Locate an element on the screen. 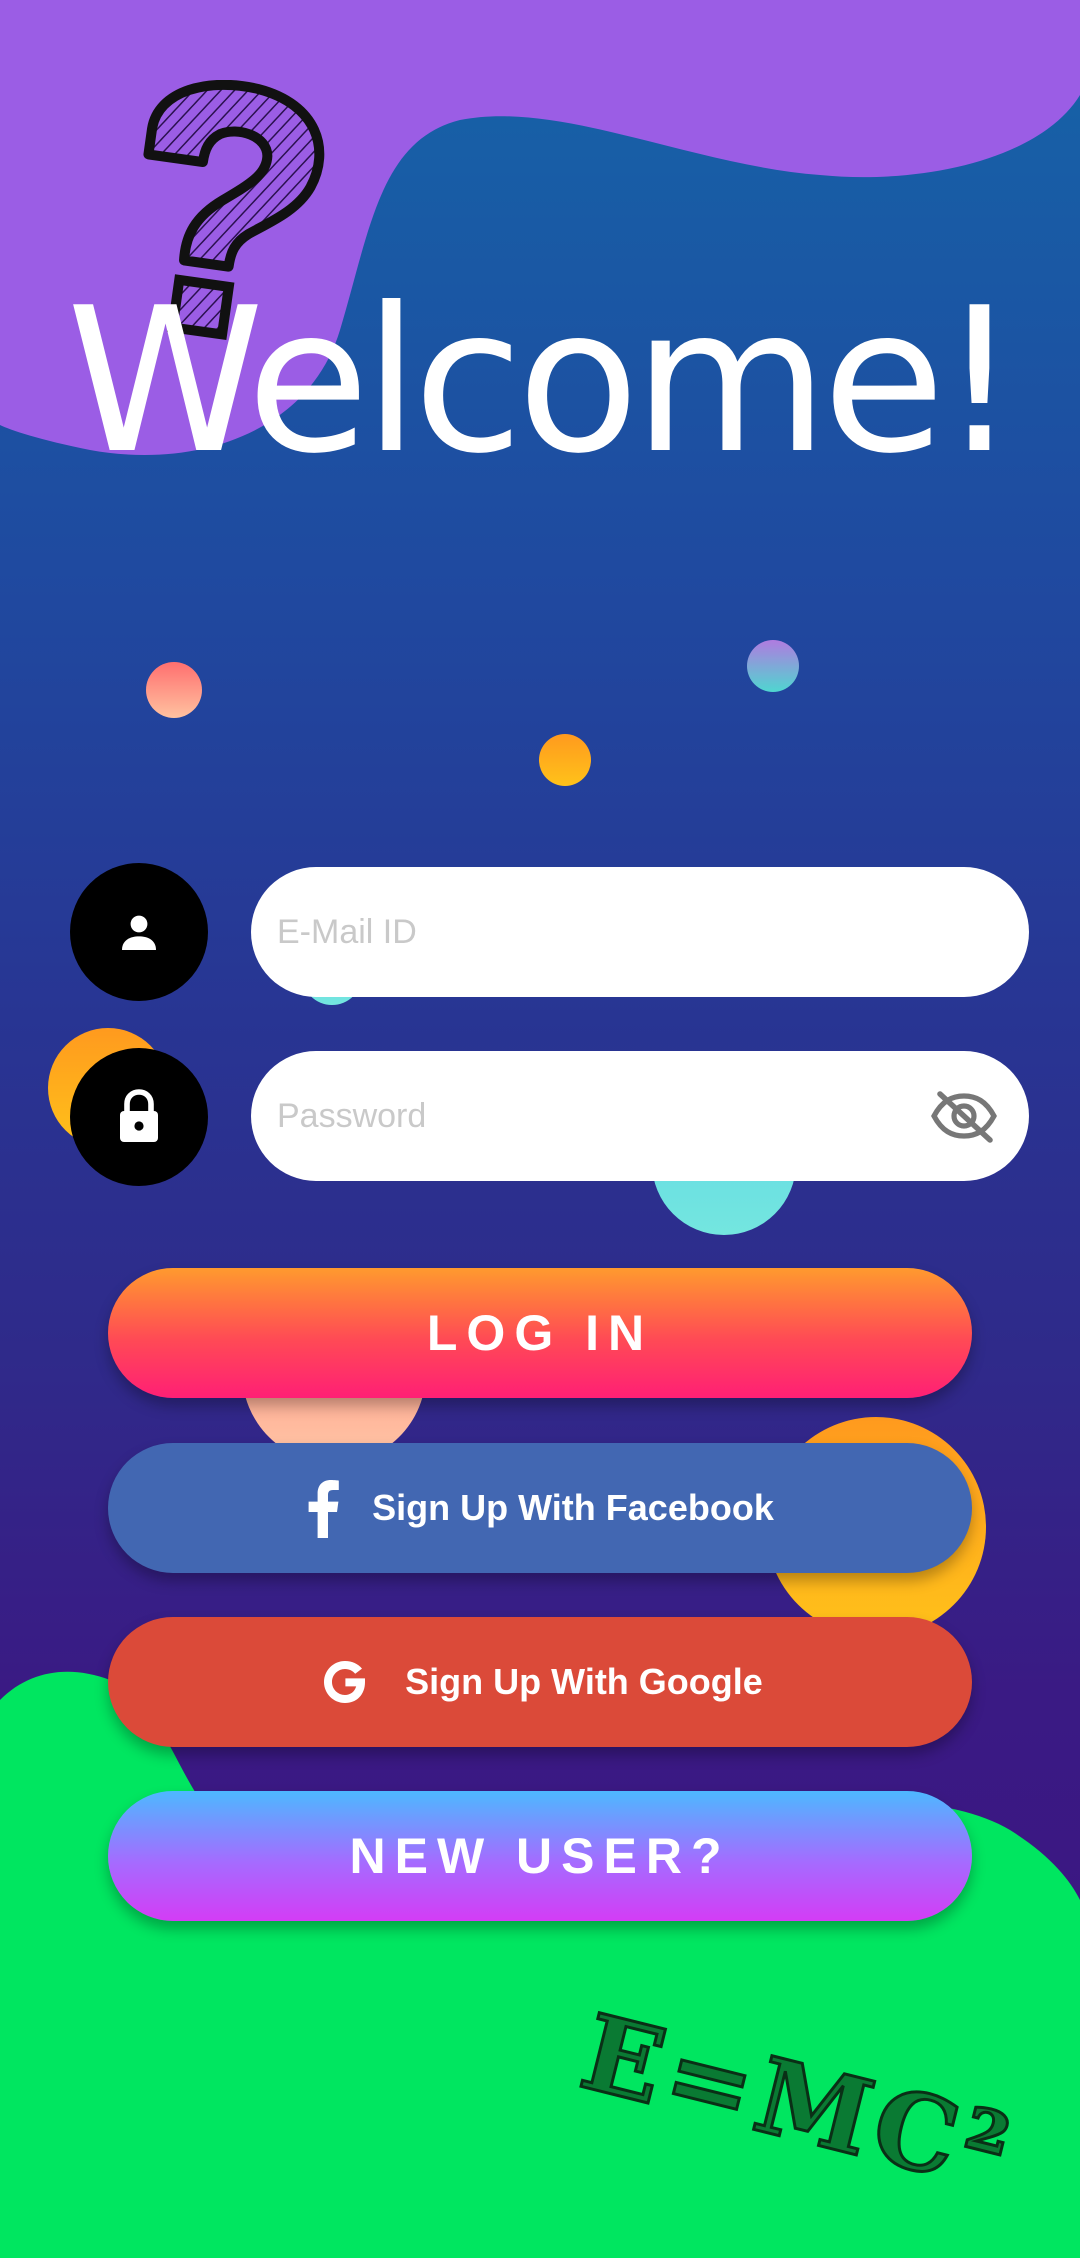 The height and width of the screenshot is (2258, 1080). login-button: LOG IN is located at coordinates (540, 1333).